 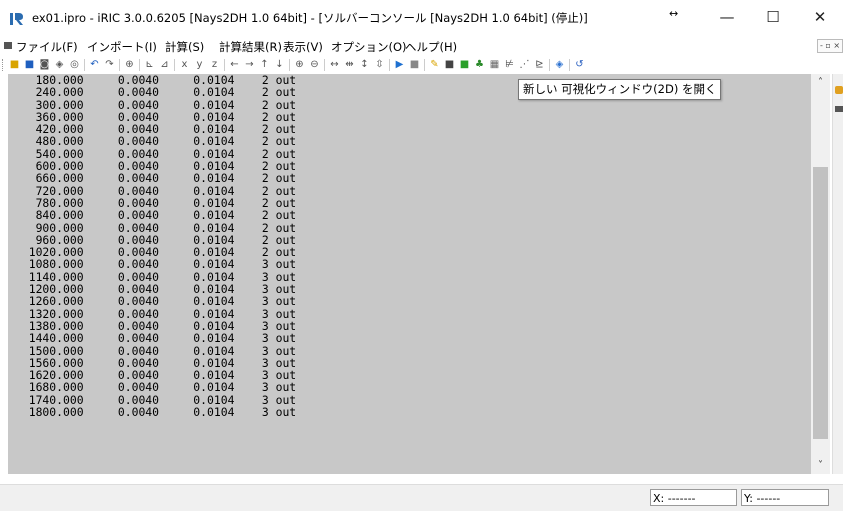 I want to click on chart-xyz-icon: ⊿, so click(x=164, y=64).